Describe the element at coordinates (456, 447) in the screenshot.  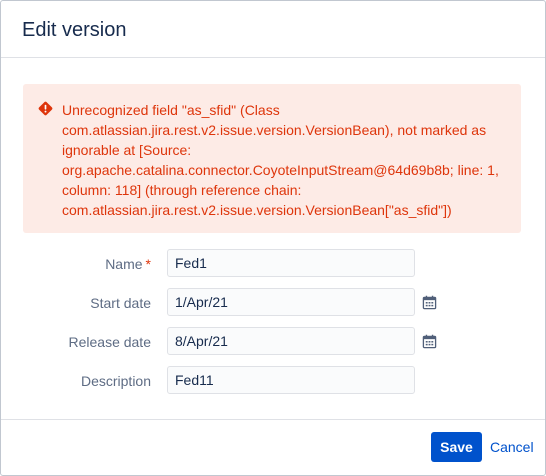
I see `save-button: Save` at that location.